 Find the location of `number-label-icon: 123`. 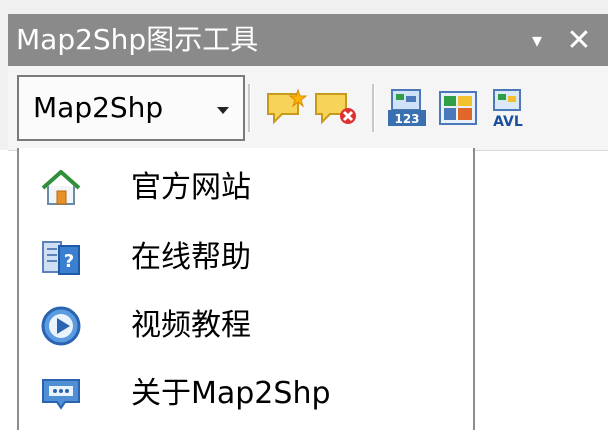

number-label-icon: 123 is located at coordinates (408, 108).